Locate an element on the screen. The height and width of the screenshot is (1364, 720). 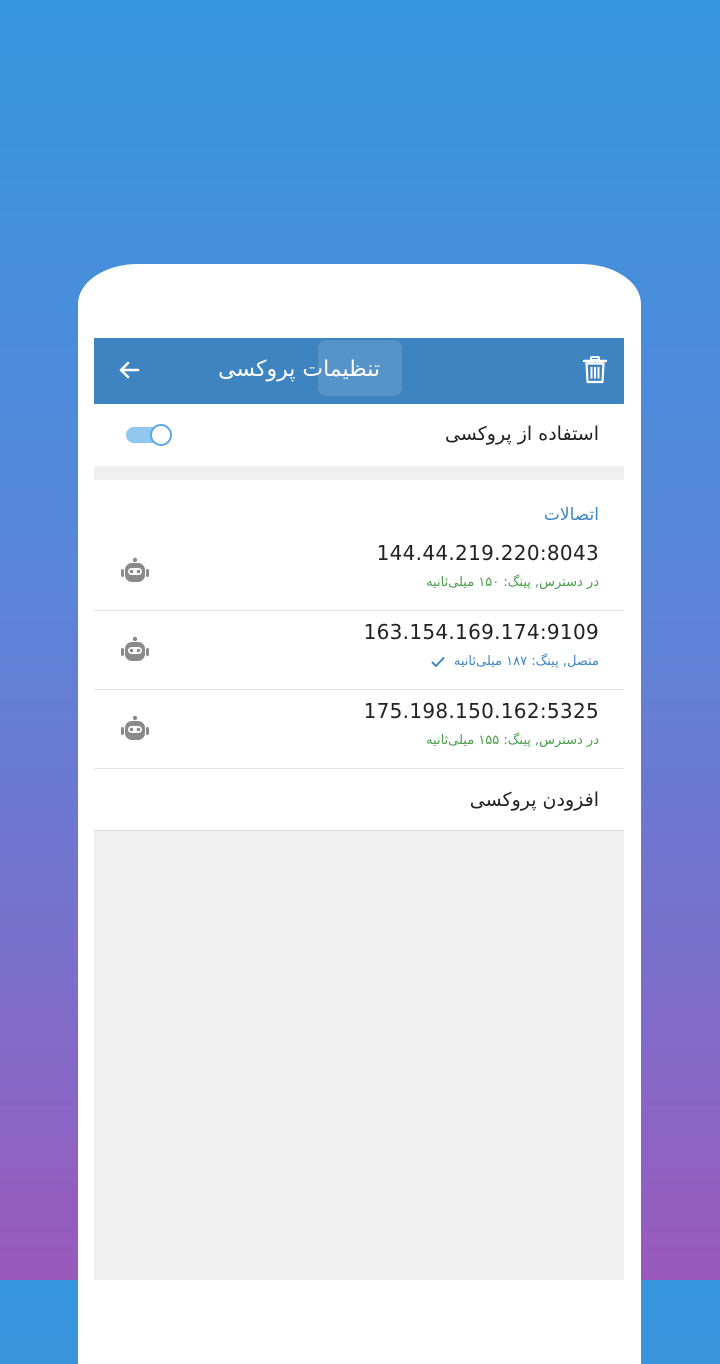
app-bar: تنظیمات پروکسی is located at coordinates (359, 371).